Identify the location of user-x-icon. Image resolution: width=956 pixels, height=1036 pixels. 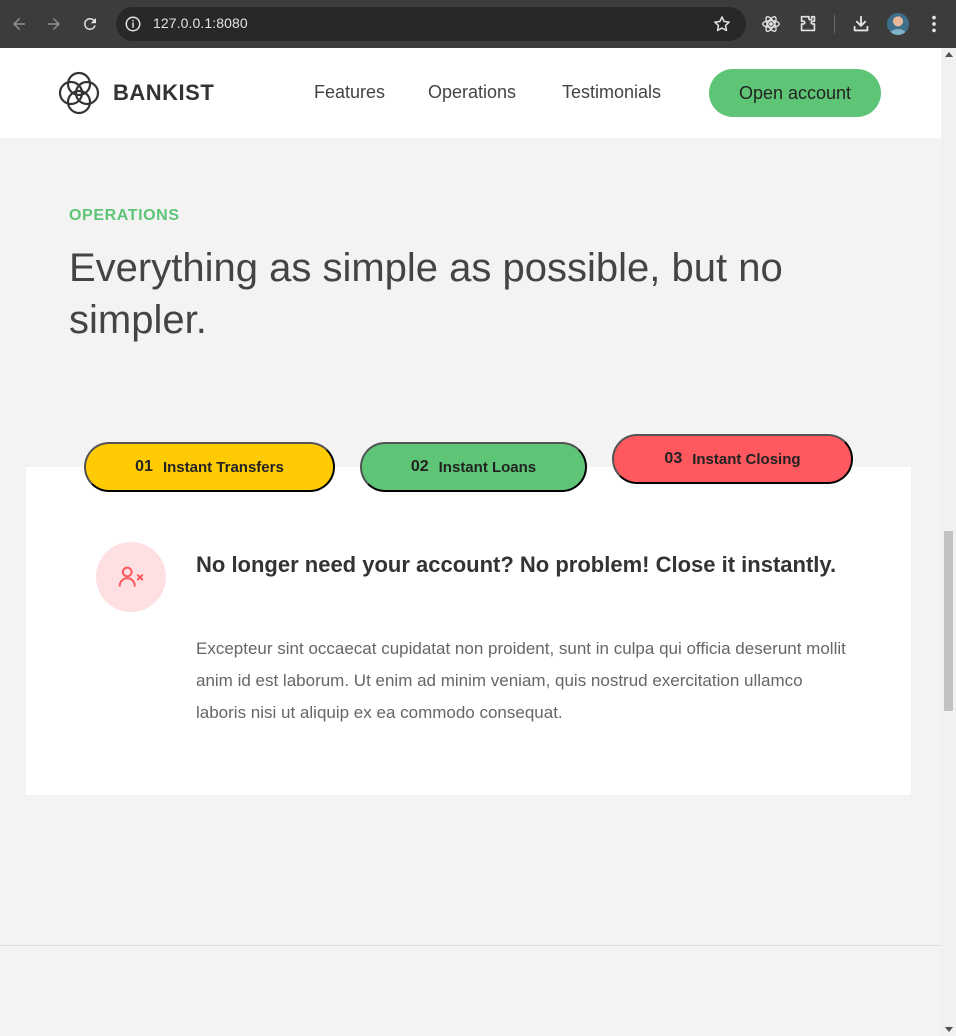
(131, 576).